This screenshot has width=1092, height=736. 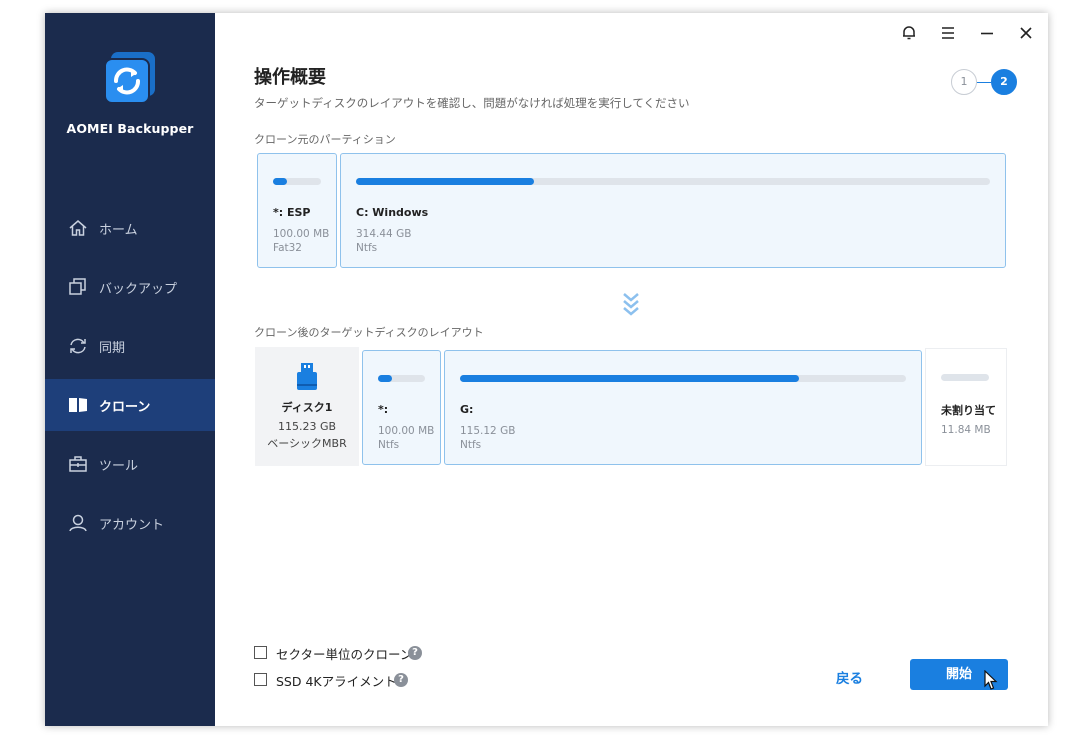 I want to click on tools-icon, so click(x=78, y=464).